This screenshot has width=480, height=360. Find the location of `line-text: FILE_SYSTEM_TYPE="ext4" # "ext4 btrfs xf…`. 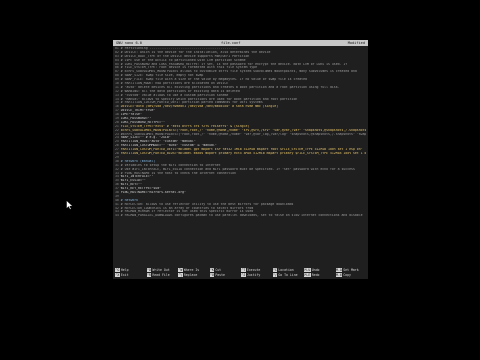

line-text: FILE_SYSTEM_TYPE="ext4" # "ext4 btrfs xf… is located at coordinates (185, 126).